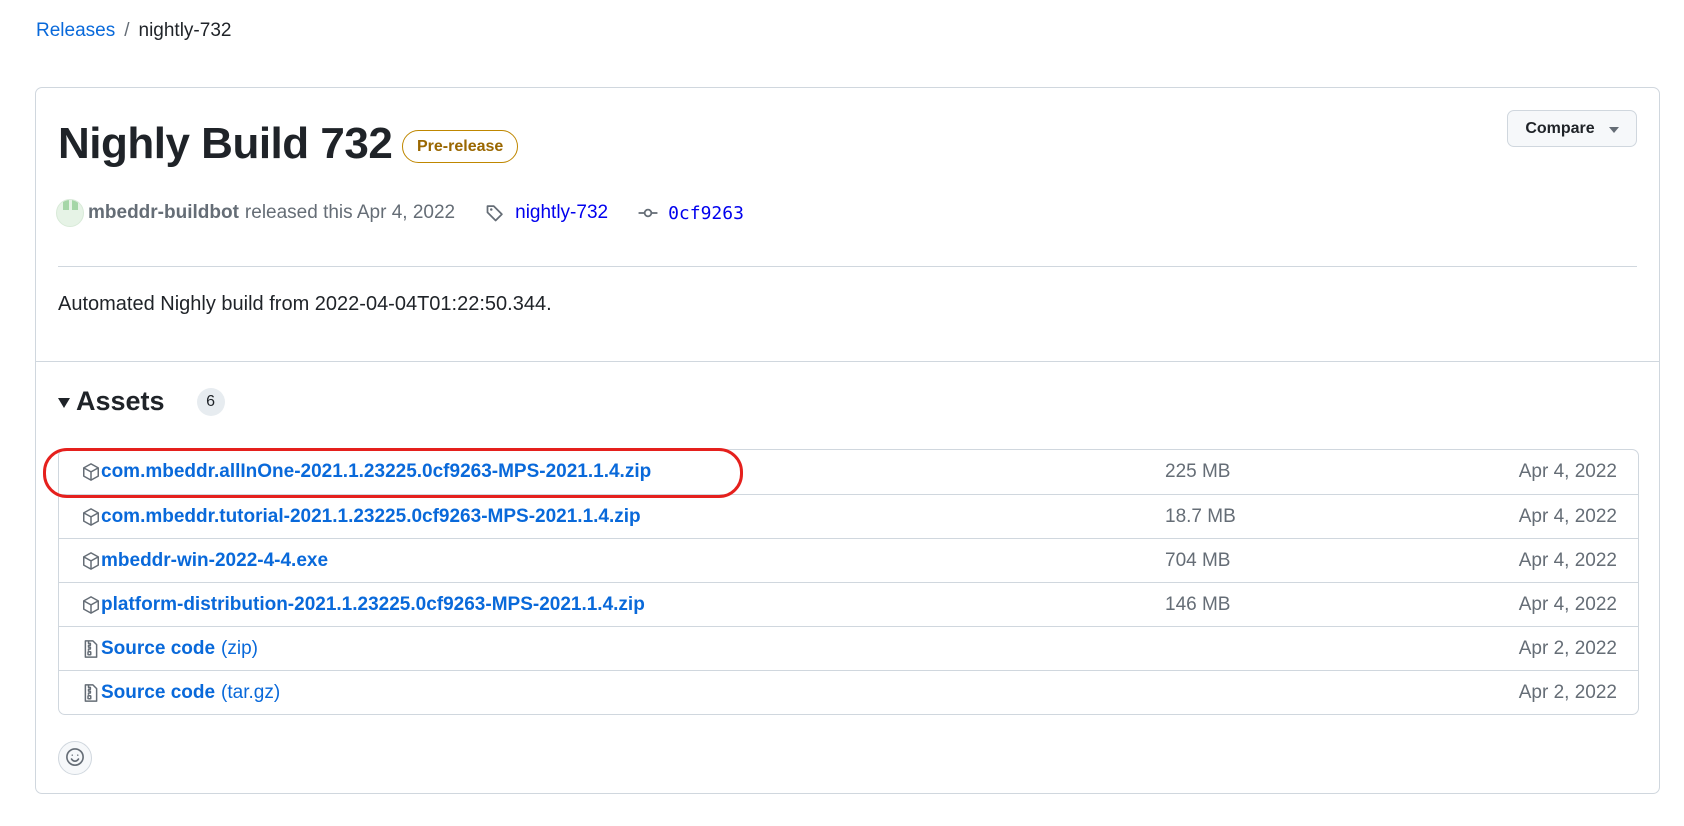 Image resolution: width=1684 pixels, height=826 pixels. I want to click on breadcrumb-current: nightly-732, so click(185, 30).